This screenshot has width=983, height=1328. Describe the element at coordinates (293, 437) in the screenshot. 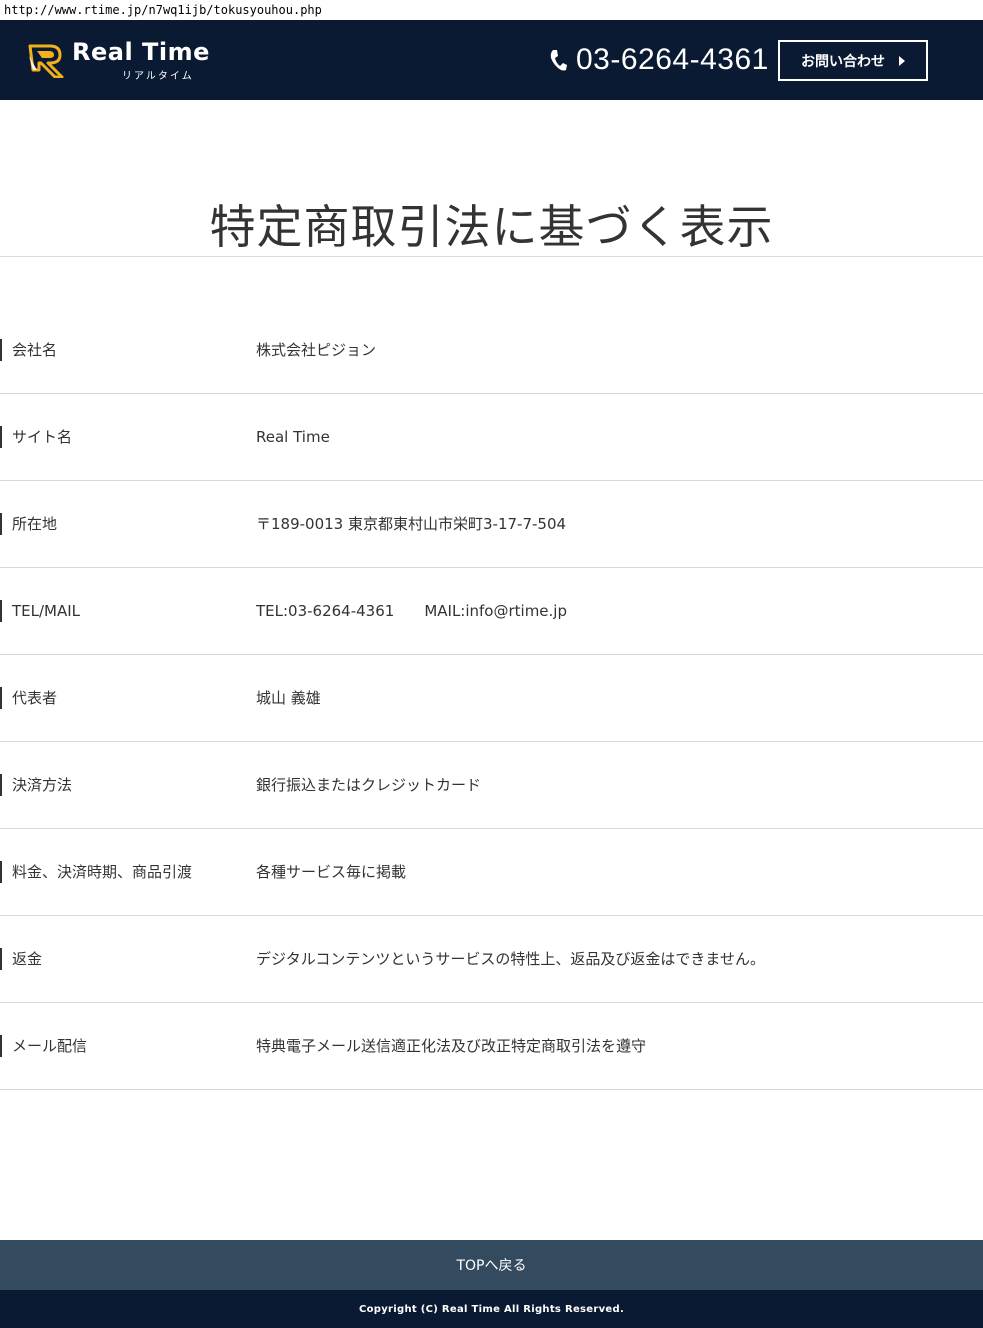

I see `row-value: Real Time` at that location.